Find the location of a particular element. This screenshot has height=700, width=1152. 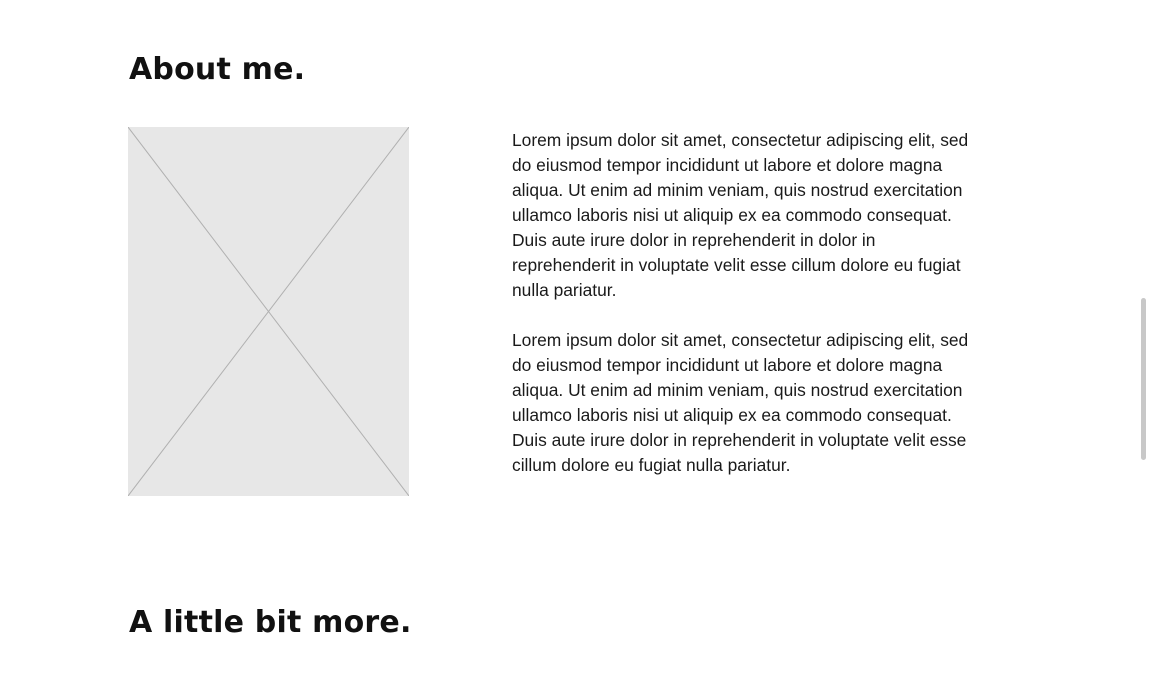

image-placeholder-icon is located at coordinates (268, 311).